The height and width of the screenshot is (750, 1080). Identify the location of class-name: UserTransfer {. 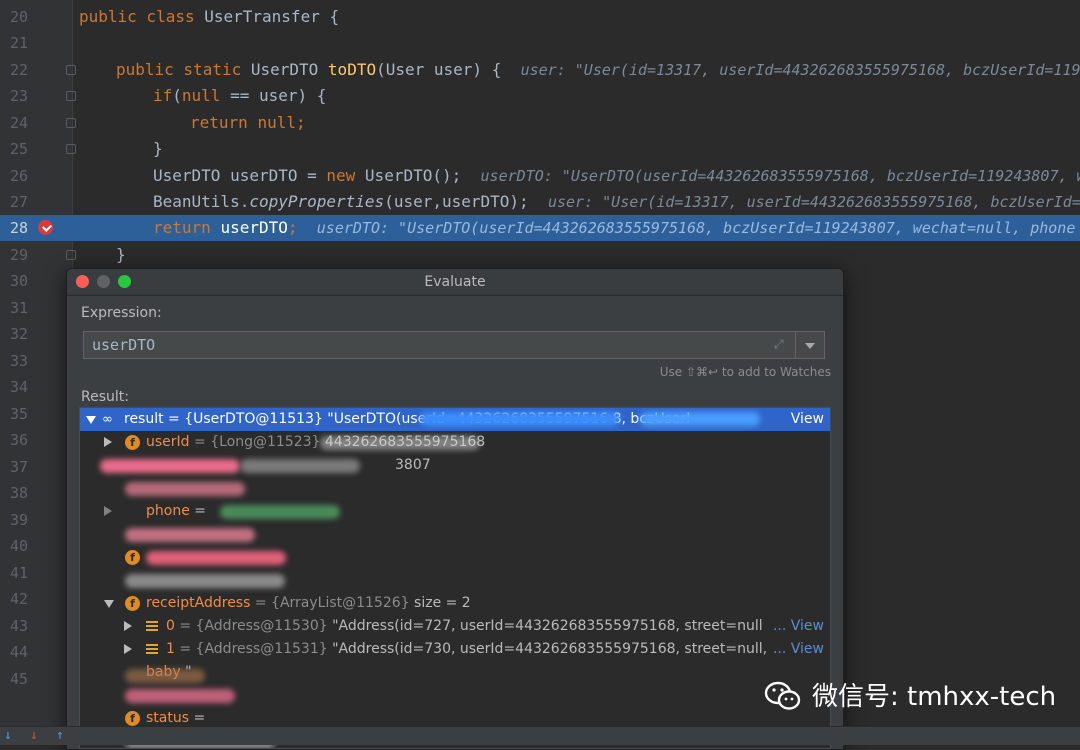
(272, 16).